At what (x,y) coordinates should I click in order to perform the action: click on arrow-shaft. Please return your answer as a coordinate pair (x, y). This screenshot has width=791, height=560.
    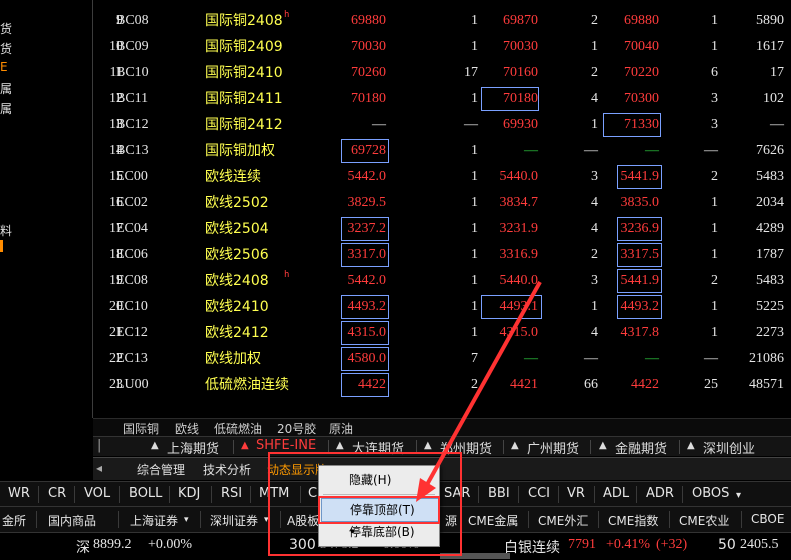
    Looking at the image, I should click on (482, 386).